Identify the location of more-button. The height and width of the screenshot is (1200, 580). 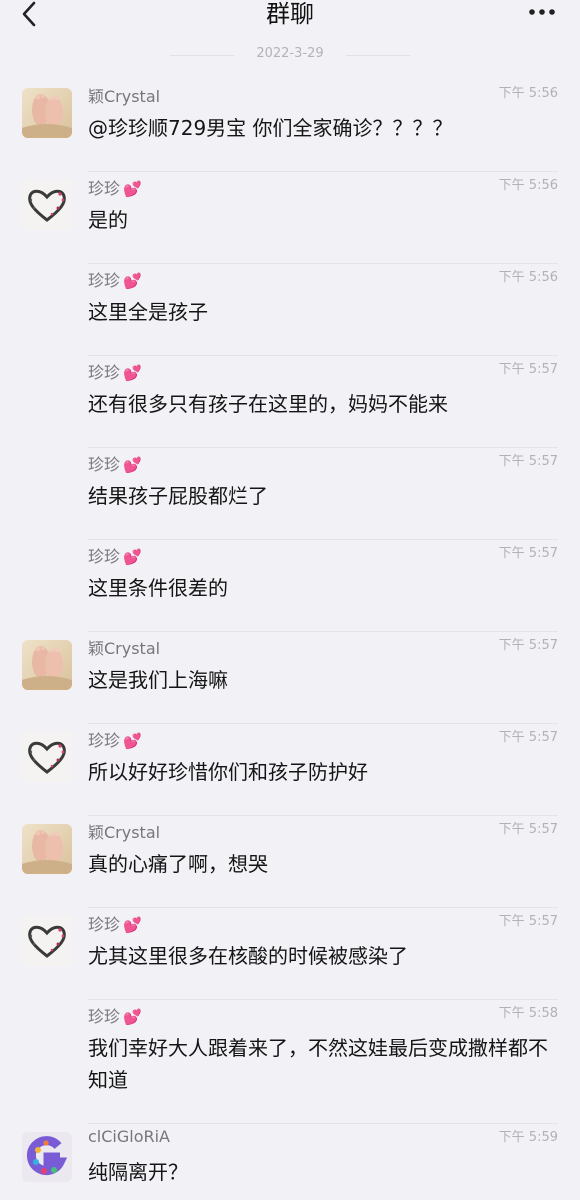
(543, 12).